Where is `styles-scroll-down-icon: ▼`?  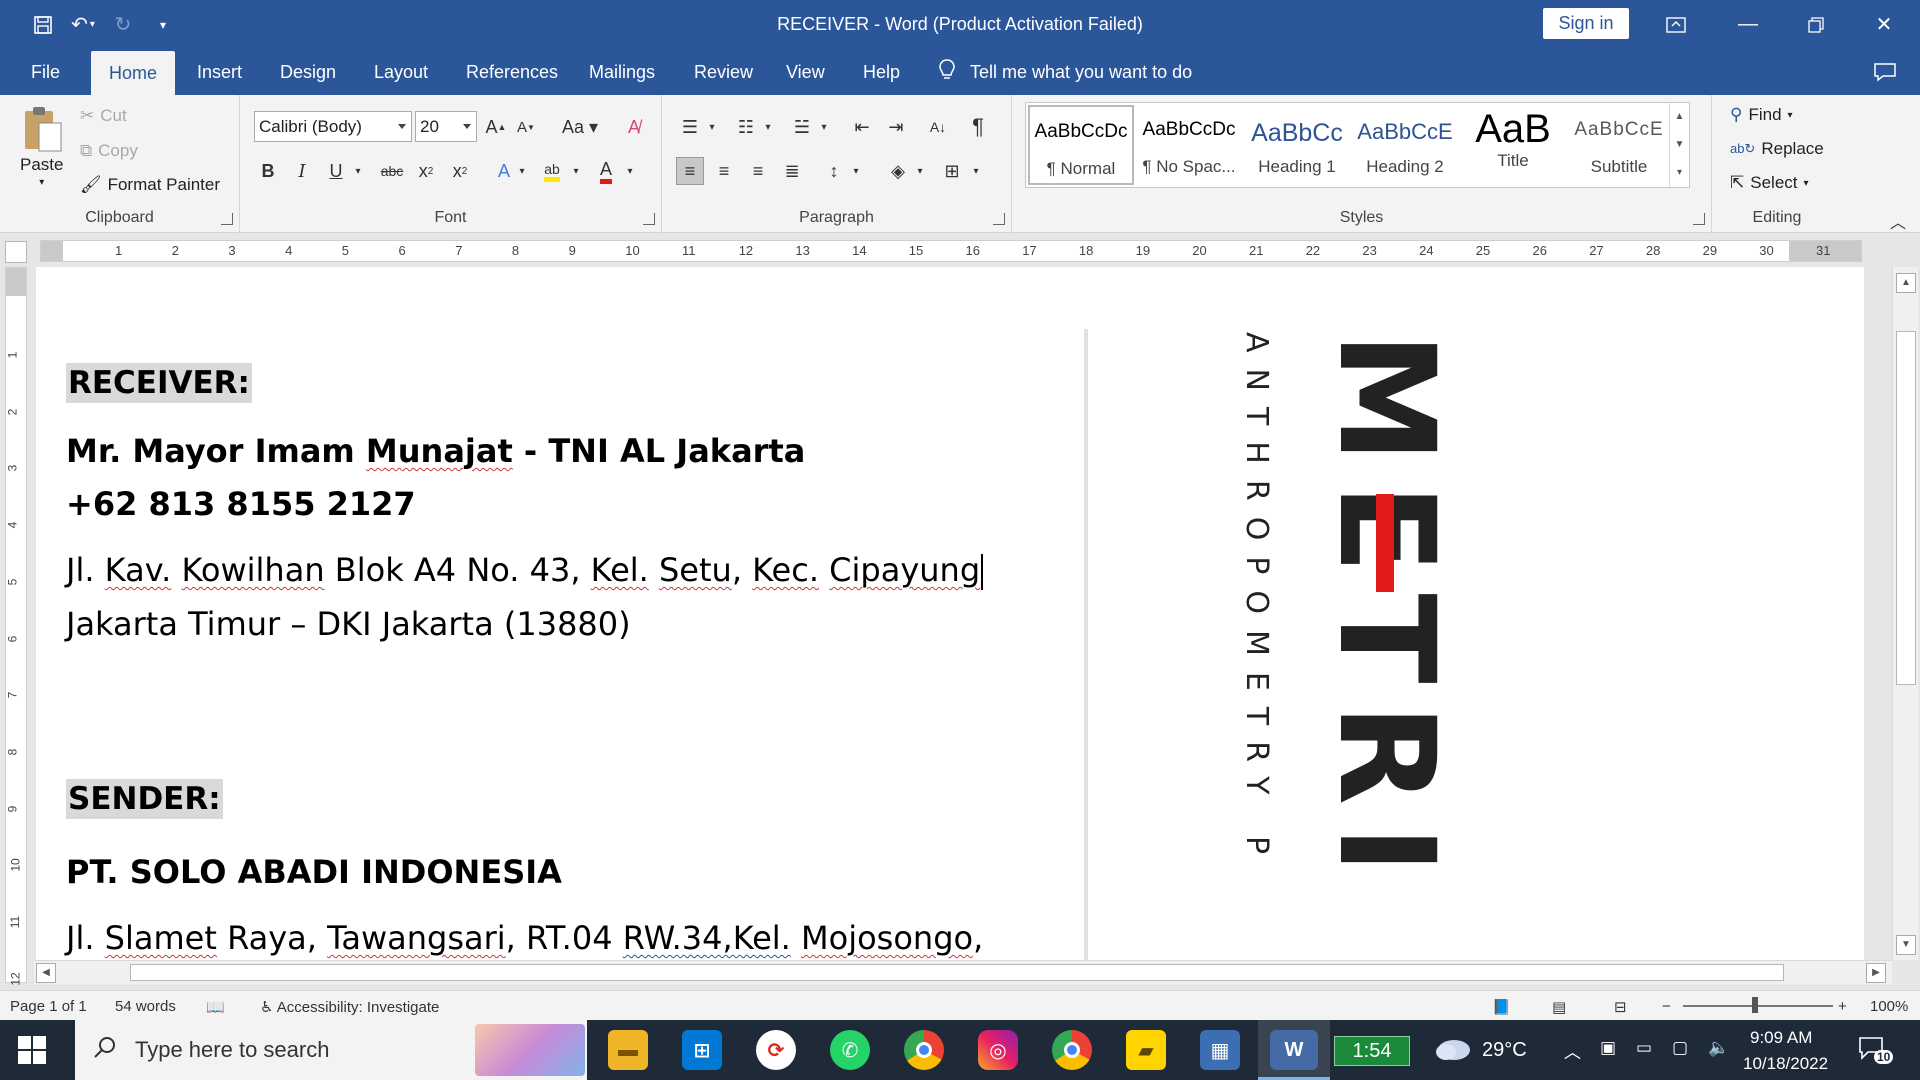 styles-scroll-down-icon: ▼ is located at coordinates (1679, 145).